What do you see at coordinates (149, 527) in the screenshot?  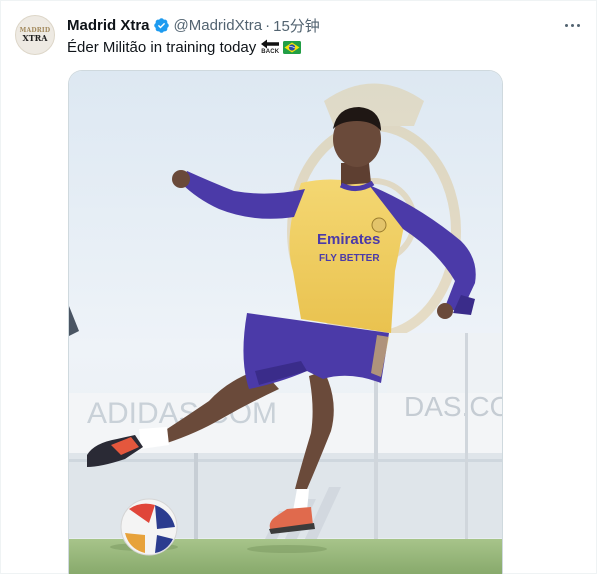 I see `football` at bounding box center [149, 527].